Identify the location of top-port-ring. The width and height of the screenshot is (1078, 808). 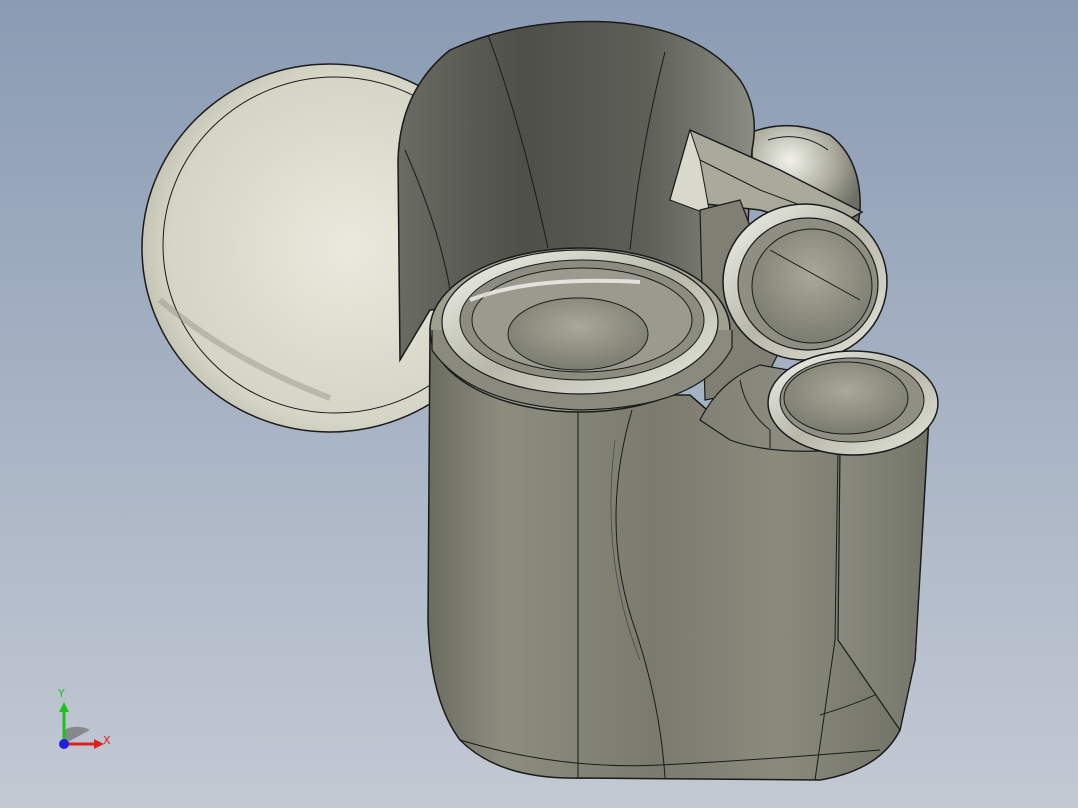
(581, 330).